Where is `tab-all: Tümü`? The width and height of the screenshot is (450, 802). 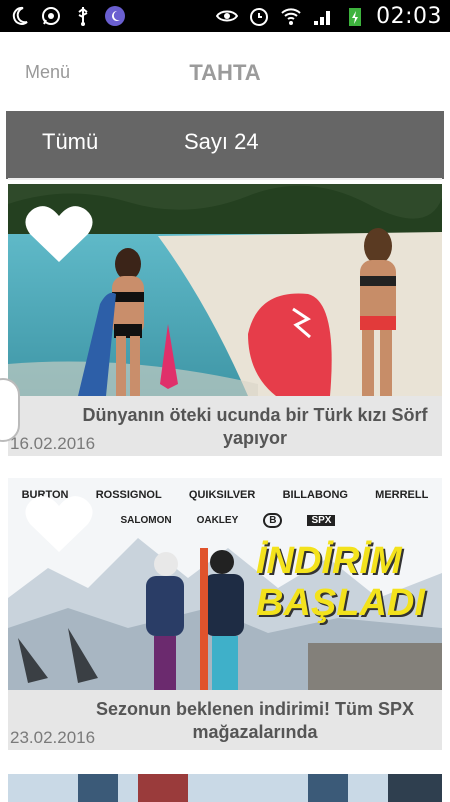 tab-all: Tümü is located at coordinates (70, 142).